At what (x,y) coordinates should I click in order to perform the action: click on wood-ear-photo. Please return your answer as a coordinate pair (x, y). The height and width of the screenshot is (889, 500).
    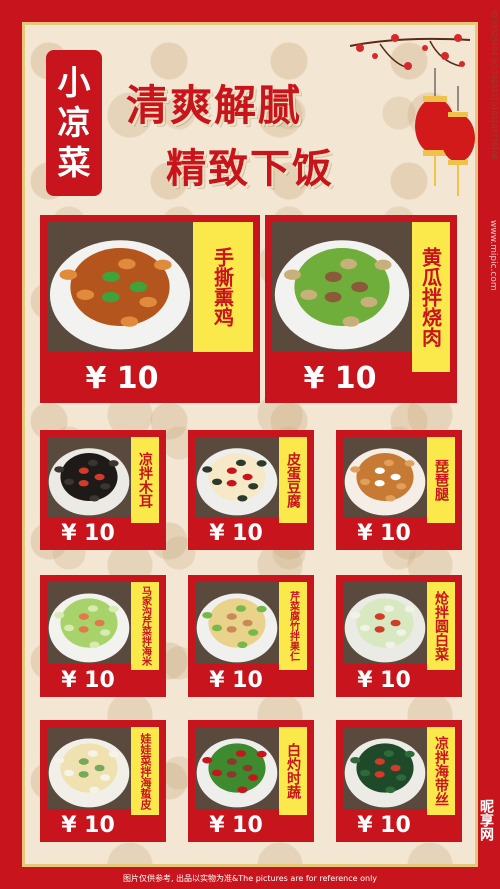
    Looking at the image, I should click on (89, 477).